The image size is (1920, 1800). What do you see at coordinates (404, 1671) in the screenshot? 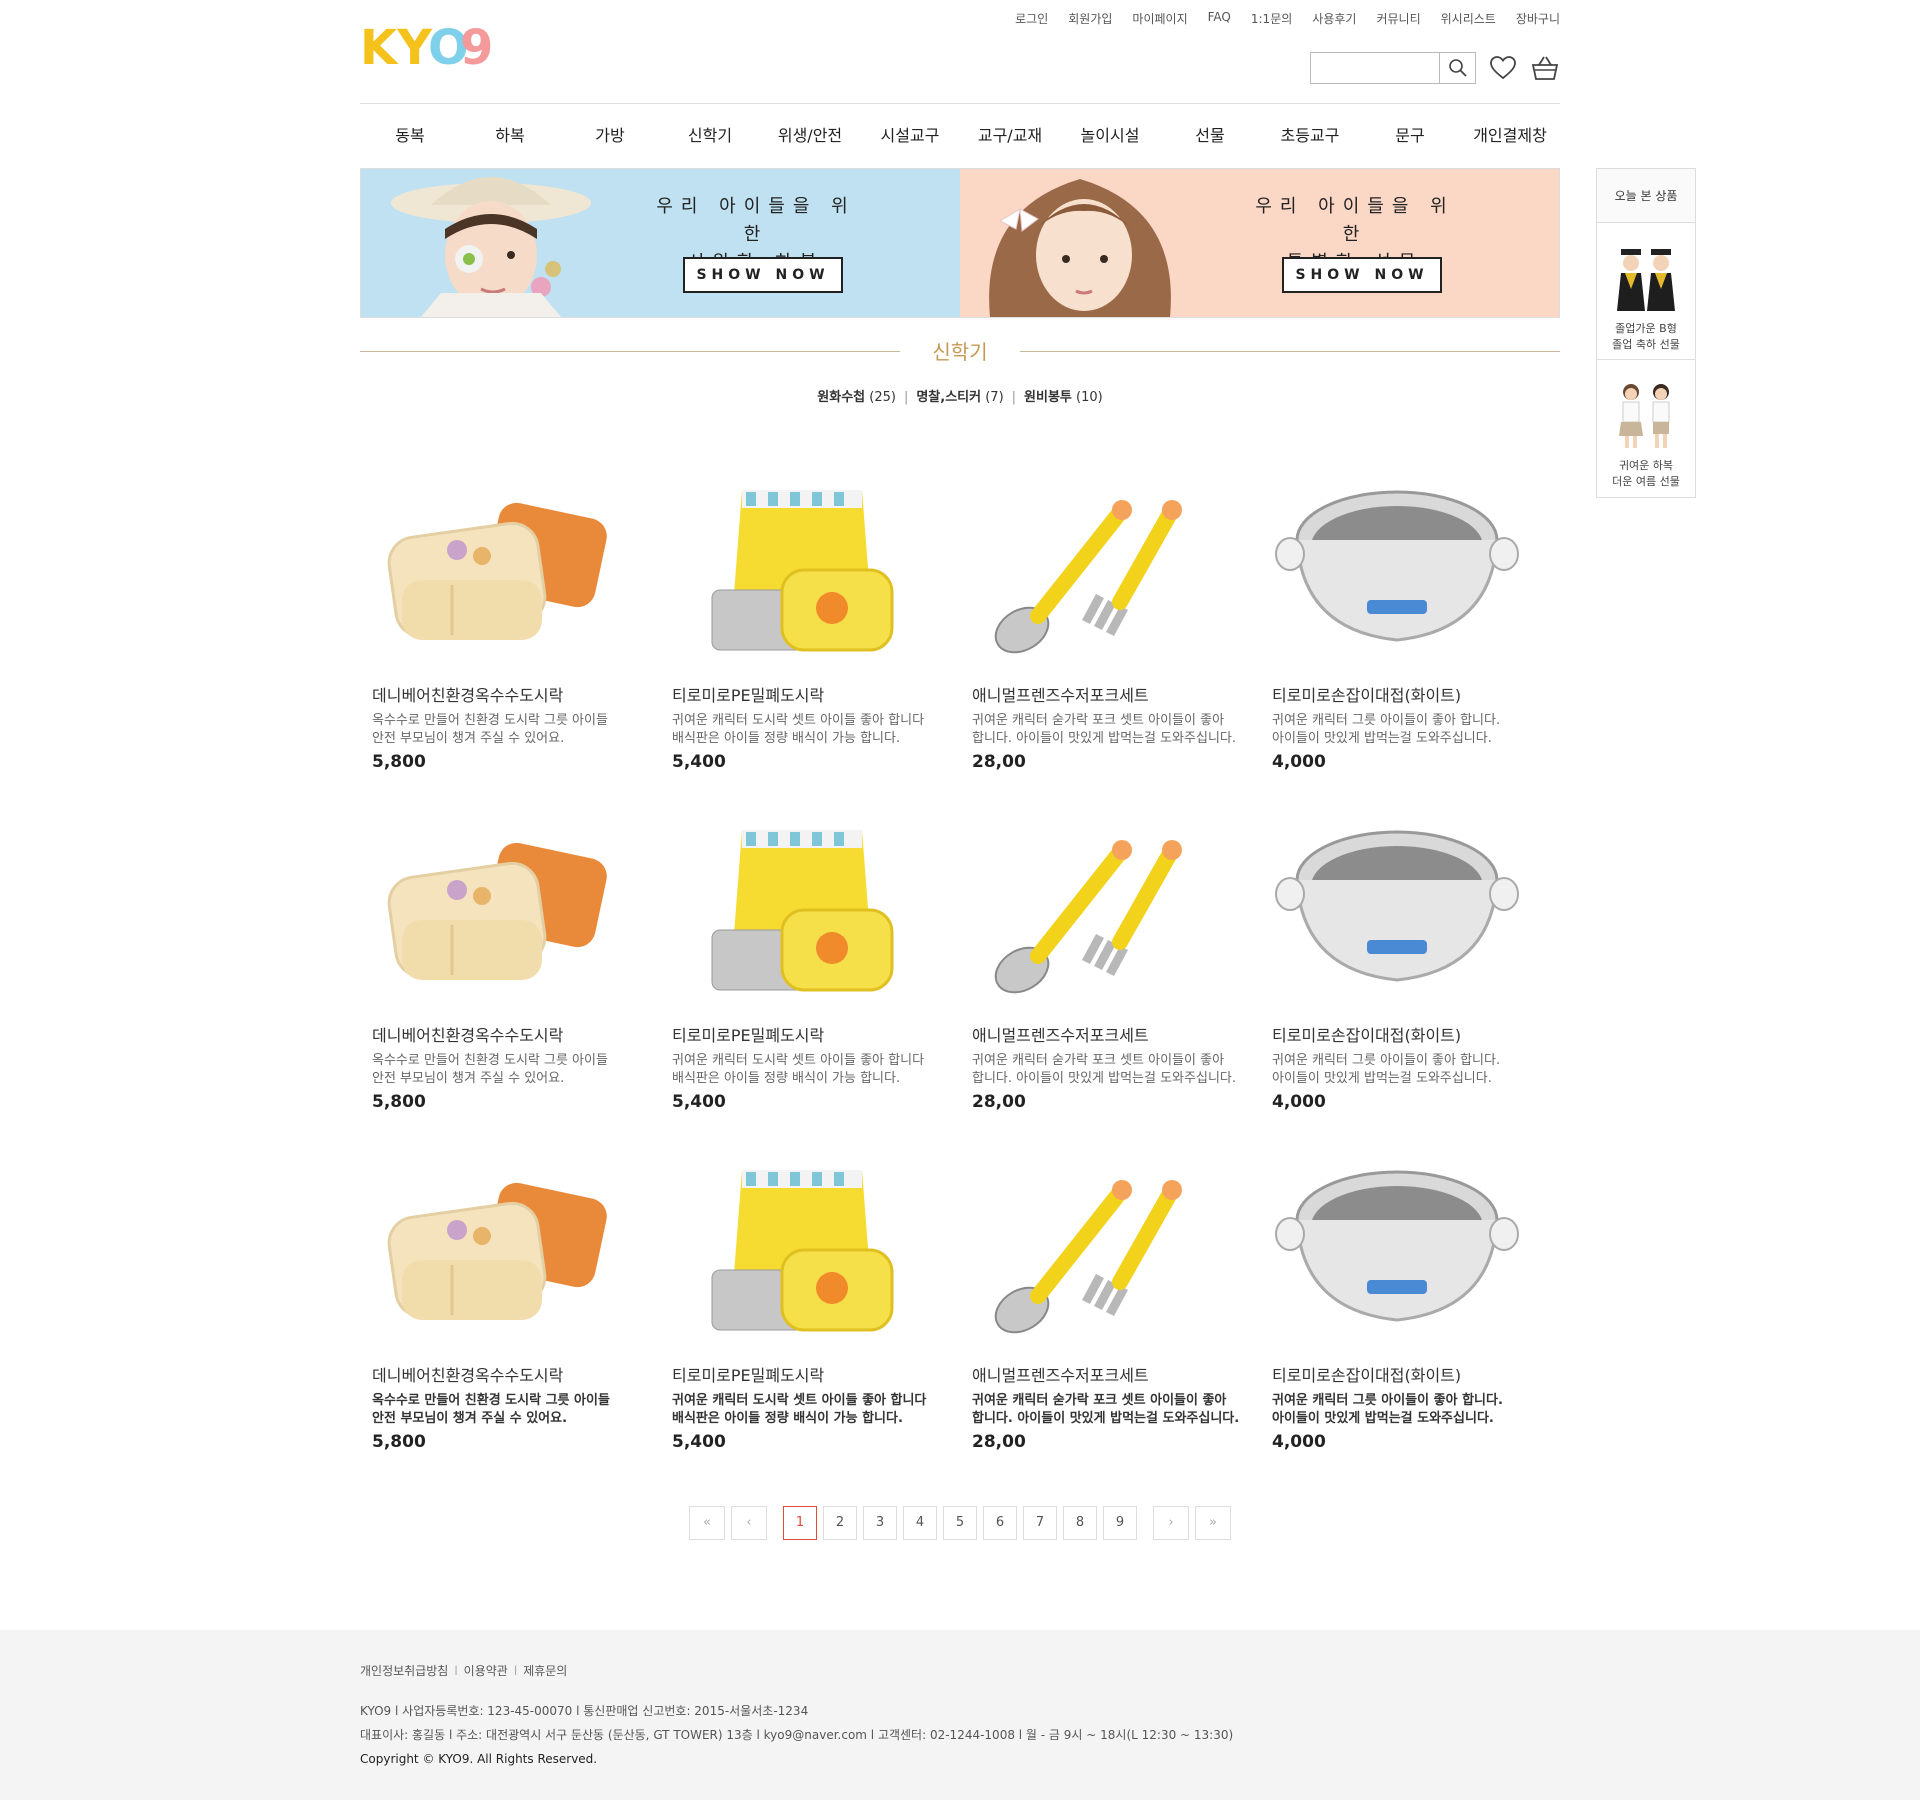
I see `privacy-policy-link: 개인정보취급방침` at bounding box center [404, 1671].